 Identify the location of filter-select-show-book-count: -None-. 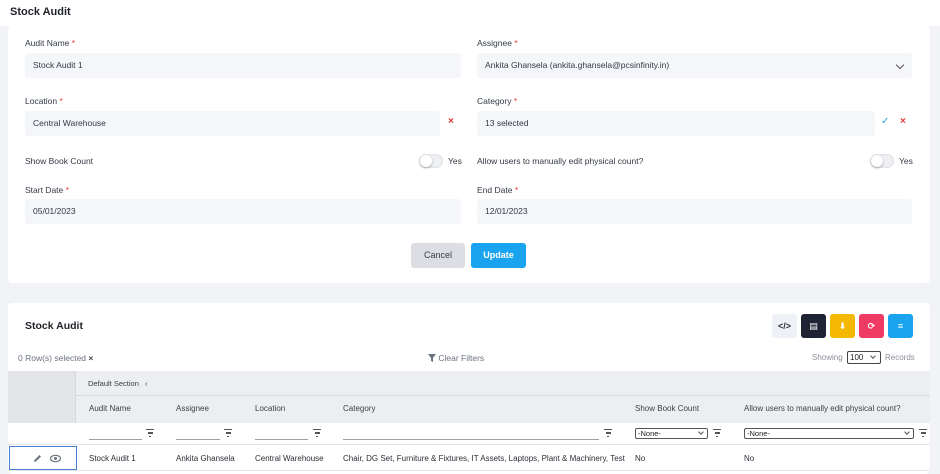
(671, 433).